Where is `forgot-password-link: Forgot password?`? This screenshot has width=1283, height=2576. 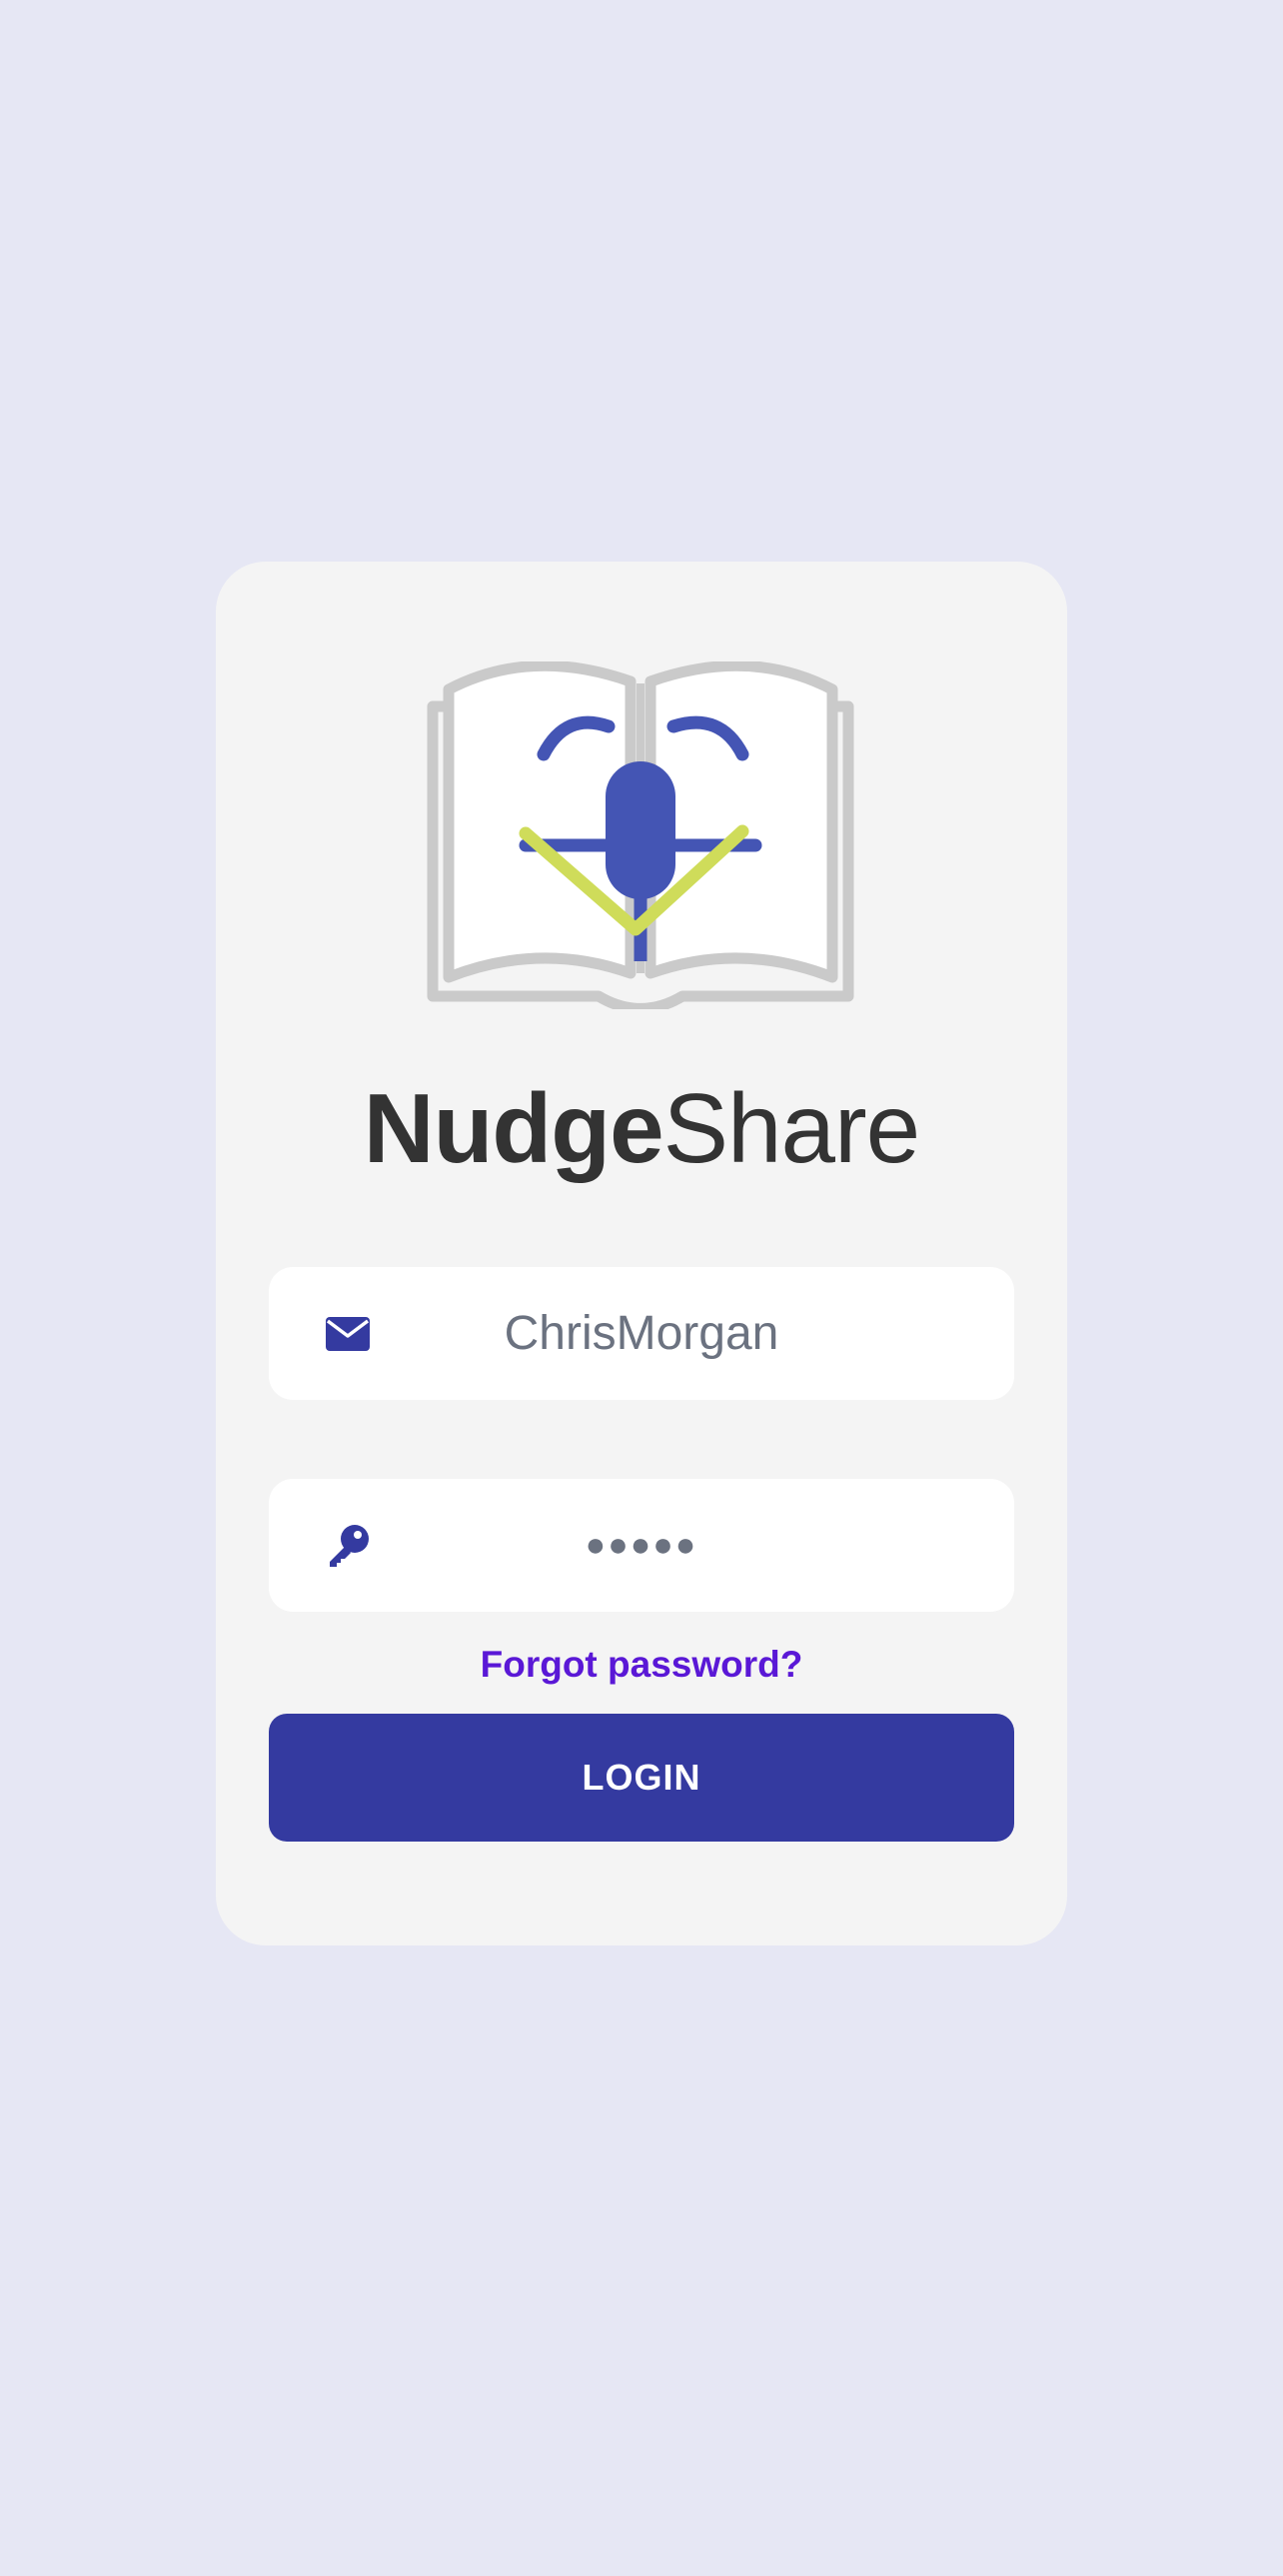
forgot-password-link: Forgot password? is located at coordinates (641, 1665).